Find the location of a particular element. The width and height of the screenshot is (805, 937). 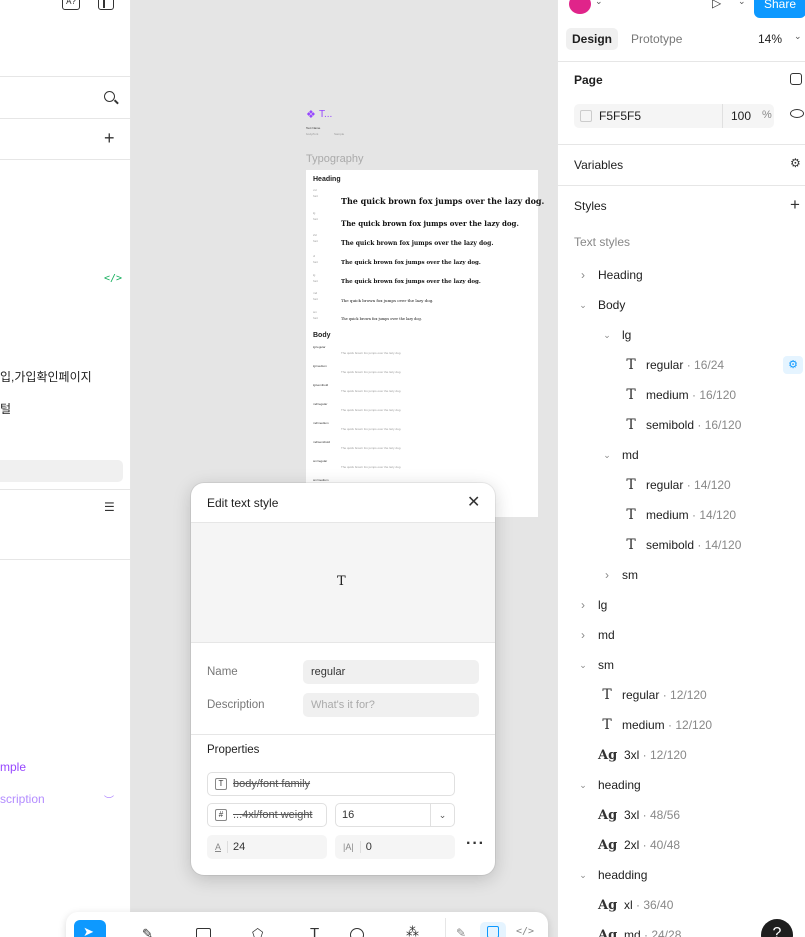

text-style-row: Ag 2xl · 40/48 is located at coordinates (681, 845).